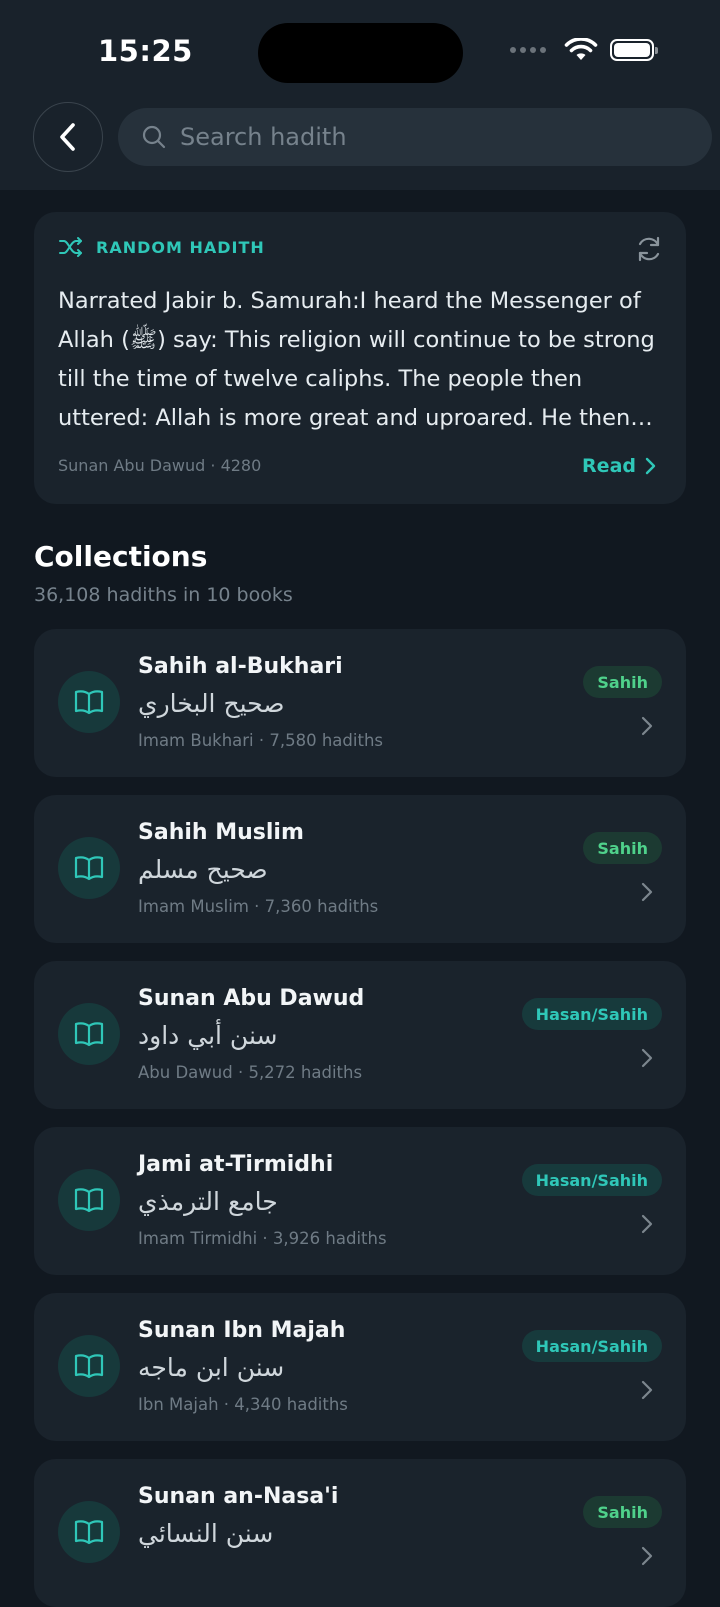 Image resolution: width=720 pixels, height=1607 pixels. What do you see at coordinates (251, 998) in the screenshot?
I see `collection-name: Sunan Abu Dawud` at bounding box center [251, 998].